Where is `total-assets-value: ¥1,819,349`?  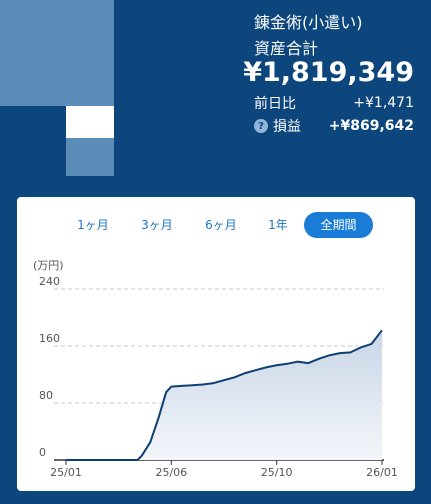
total-assets-value: ¥1,819,349 is located at coordinates (328, 72).